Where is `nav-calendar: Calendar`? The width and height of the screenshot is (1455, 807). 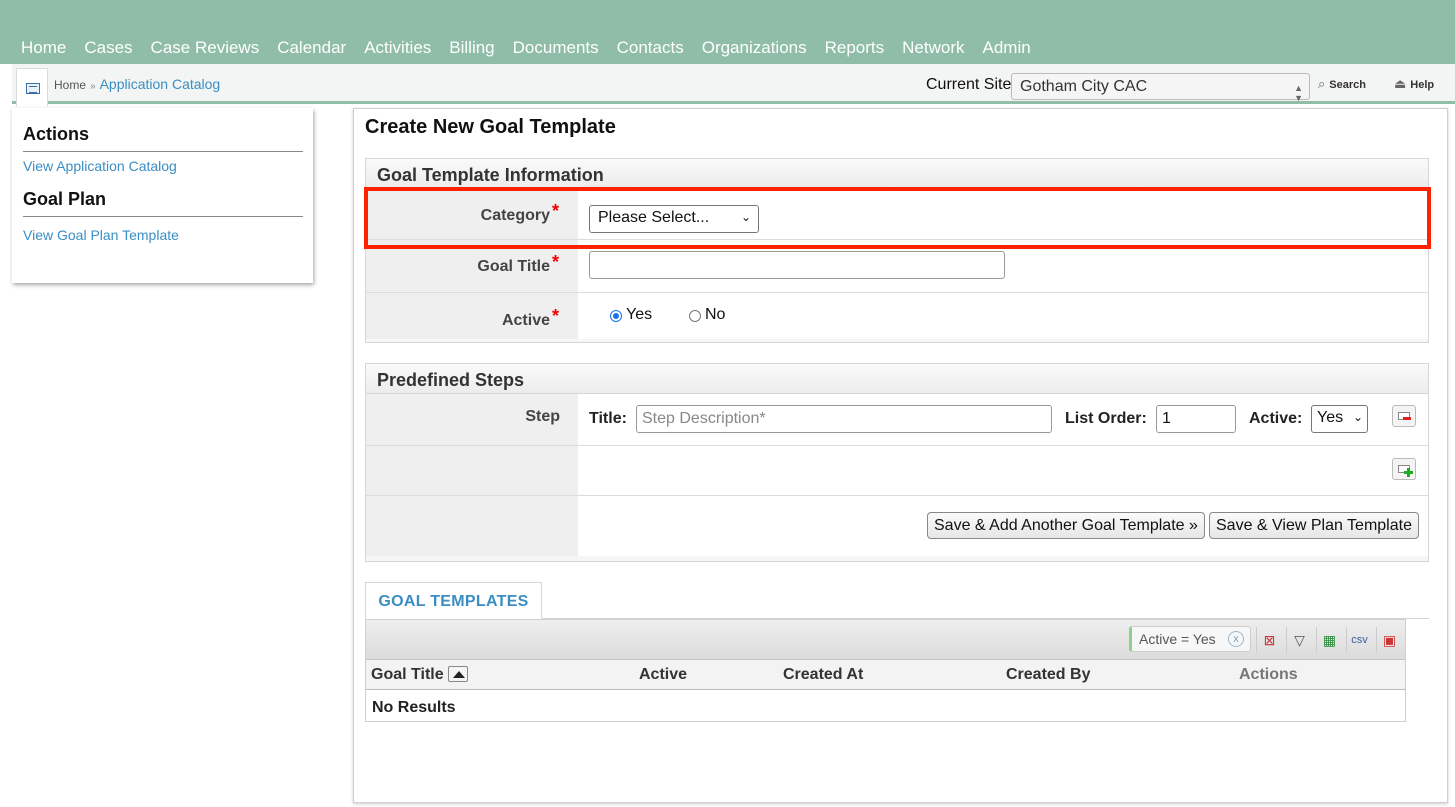
nav-calendar: Calendar is located at coordinates (311, 48).